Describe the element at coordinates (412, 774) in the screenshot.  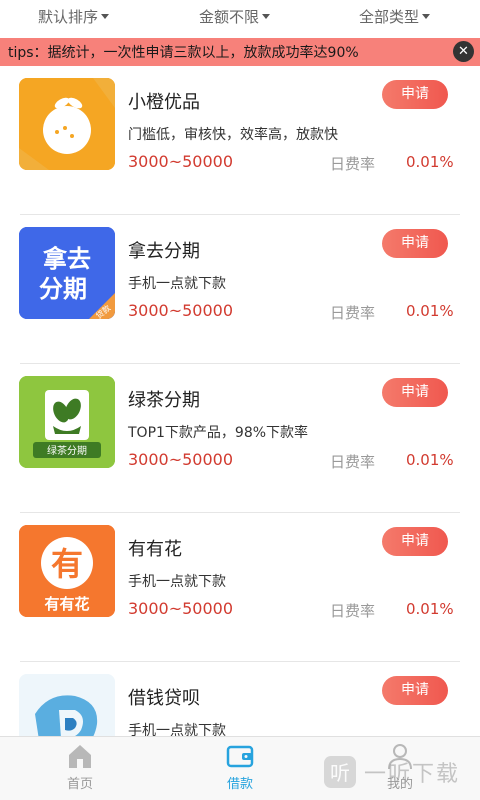
I see `watermark-text: 一听下载` at that location.